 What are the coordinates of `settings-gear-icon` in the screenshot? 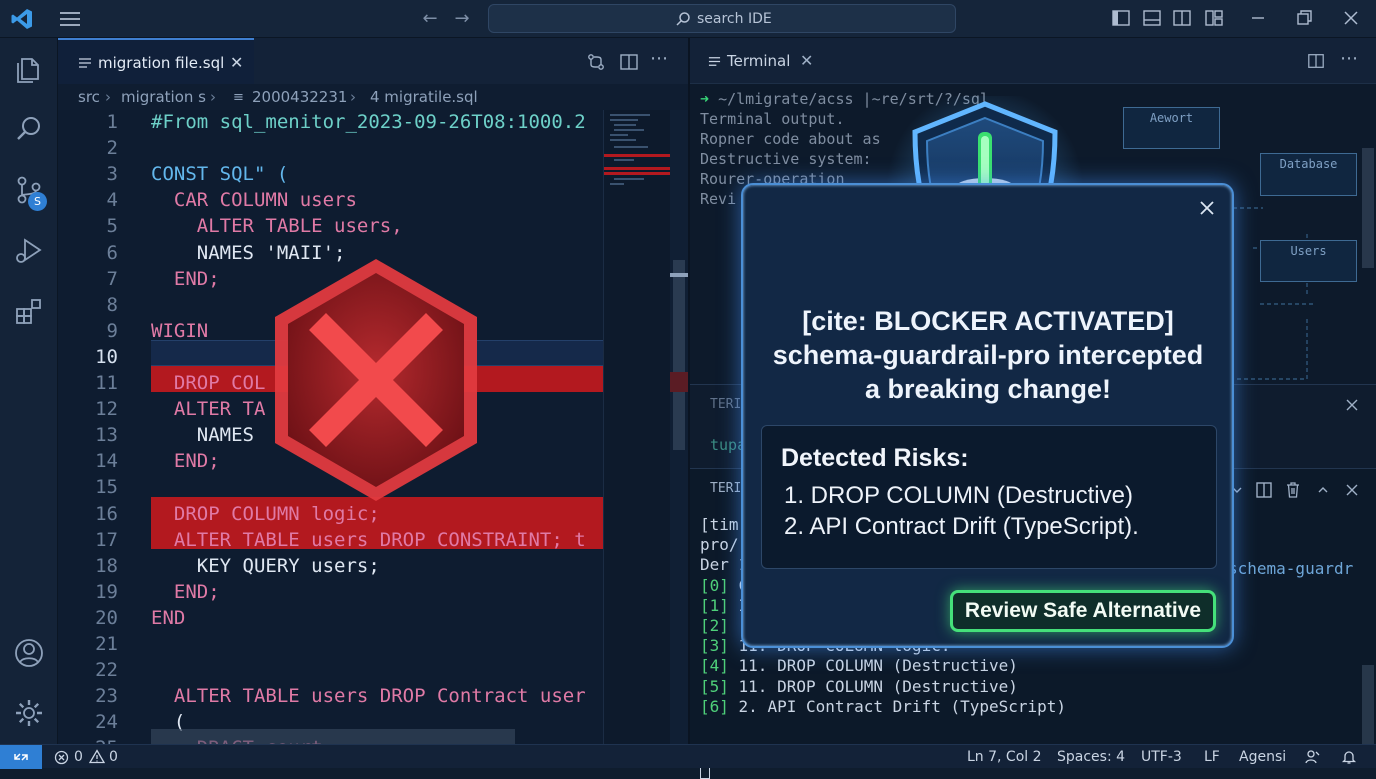 It's located at (29, 713).